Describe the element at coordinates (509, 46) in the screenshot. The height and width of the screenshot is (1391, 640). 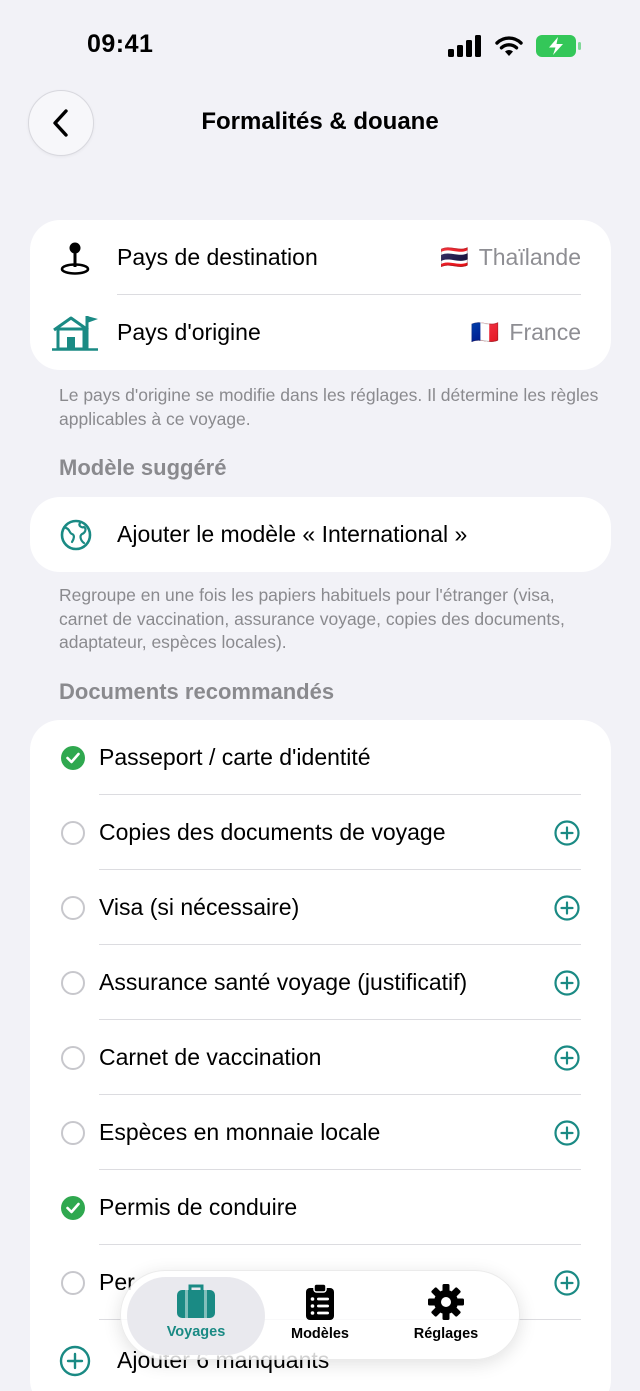
I see `wifi-icon` at that location.